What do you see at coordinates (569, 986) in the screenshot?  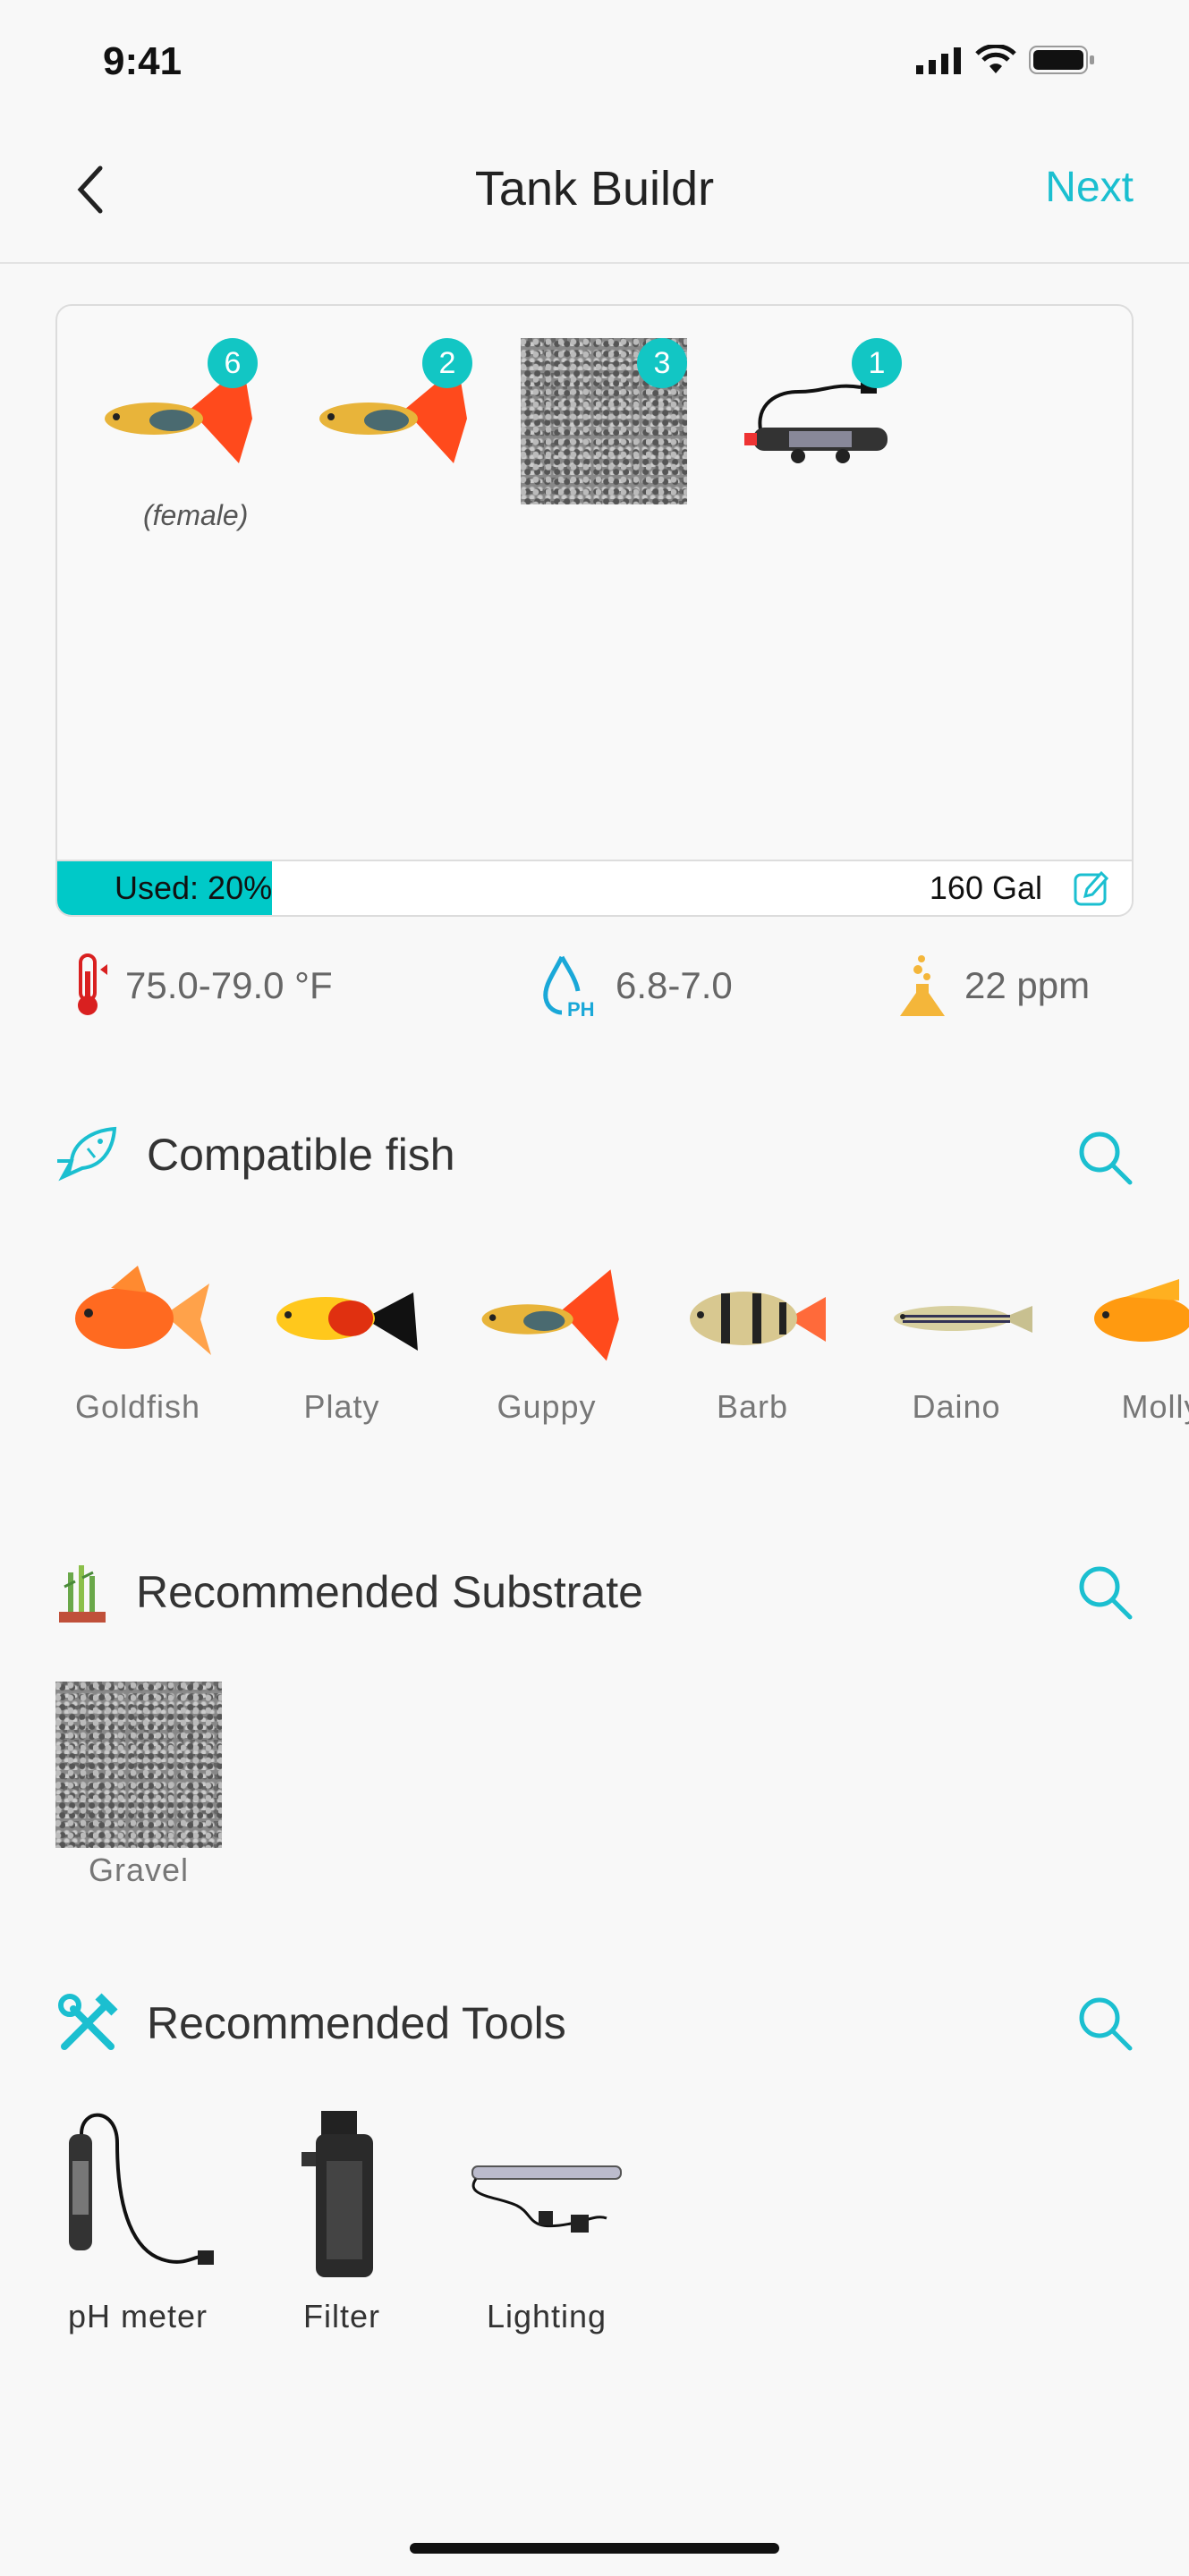 I see `ph-drop-icon: PH` at bounding box center [569, 986].